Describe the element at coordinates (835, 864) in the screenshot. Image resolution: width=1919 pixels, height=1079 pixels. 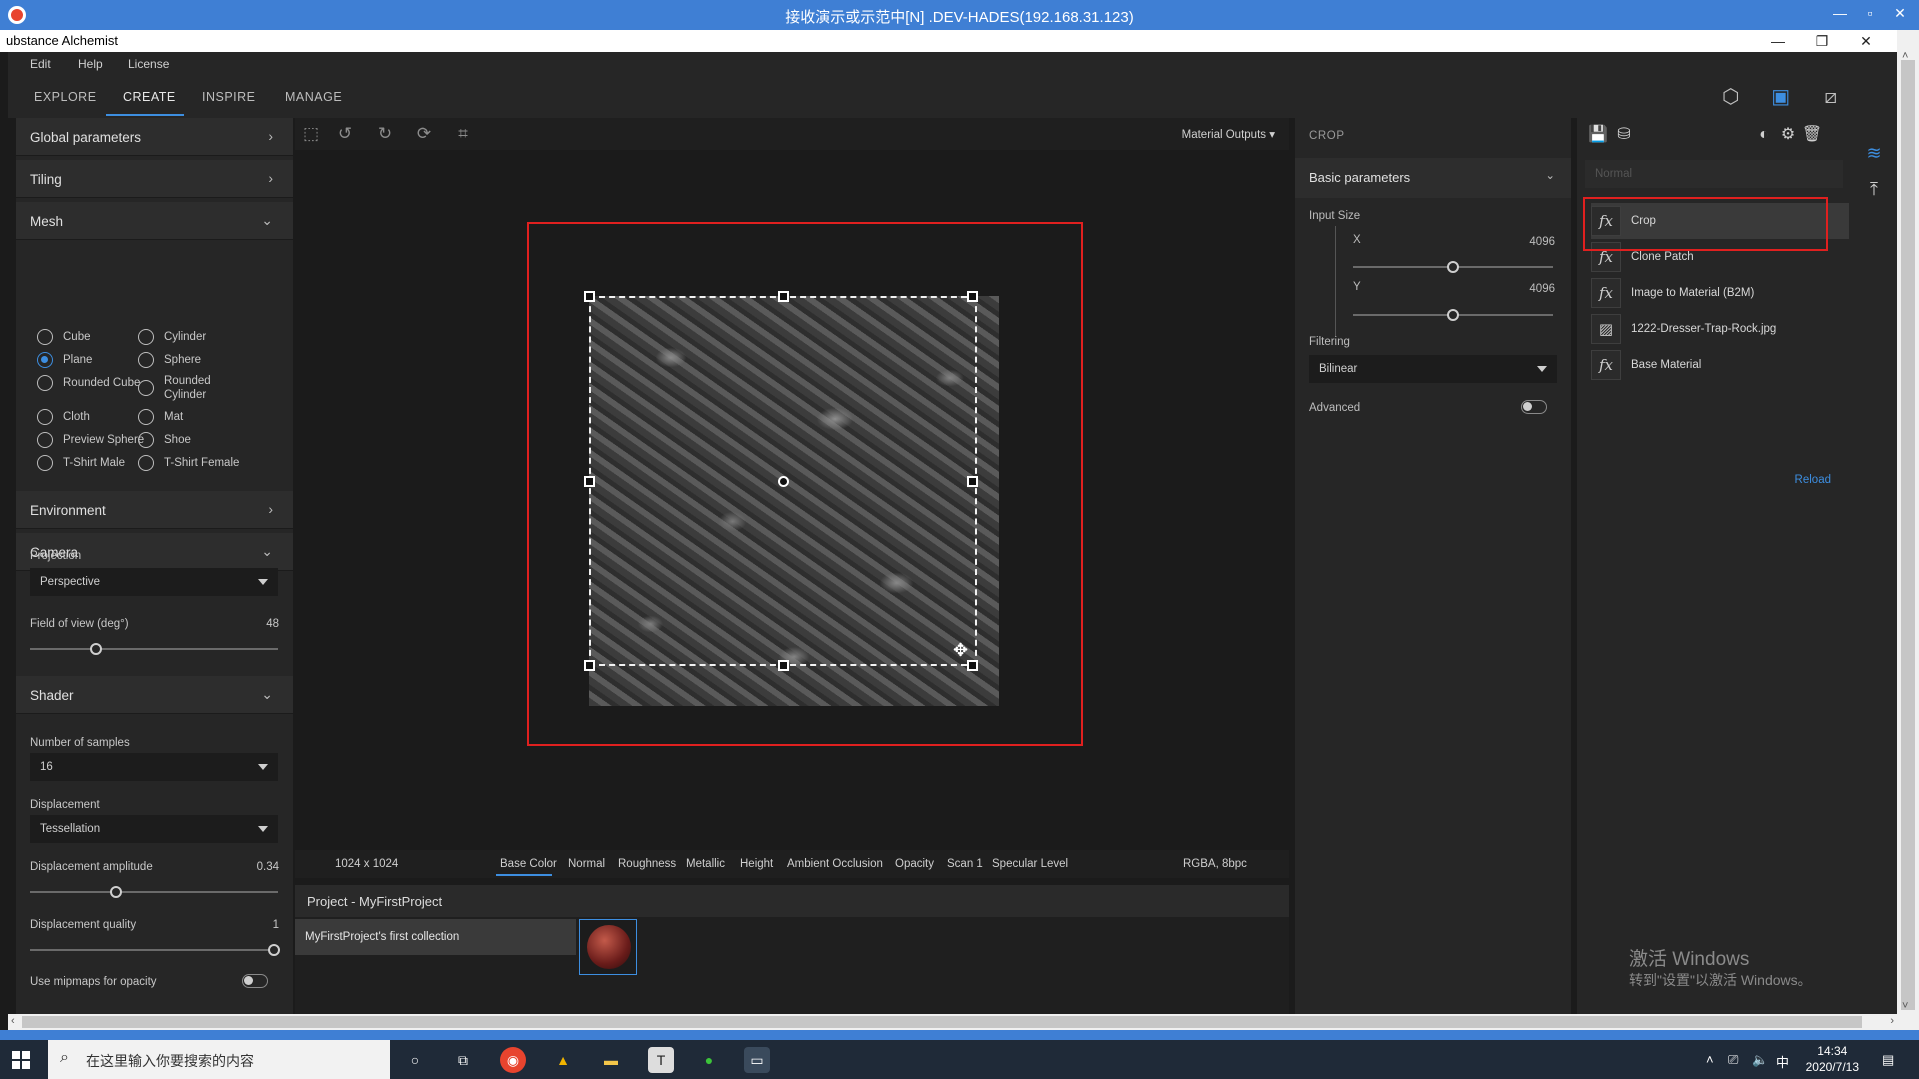
I see `channel-ambient-occlusion: Ambient Occlusion` at that location.